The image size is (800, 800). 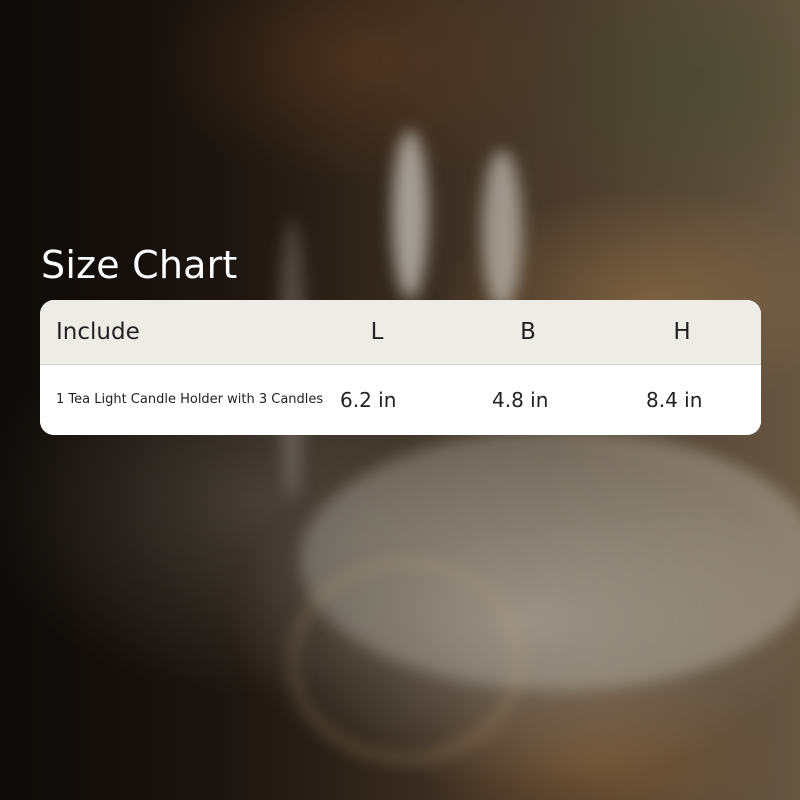 What do you see at coordinates (98, 332) in the screenshot?
I see `header-include: Include` at bounding box center [98, 332].